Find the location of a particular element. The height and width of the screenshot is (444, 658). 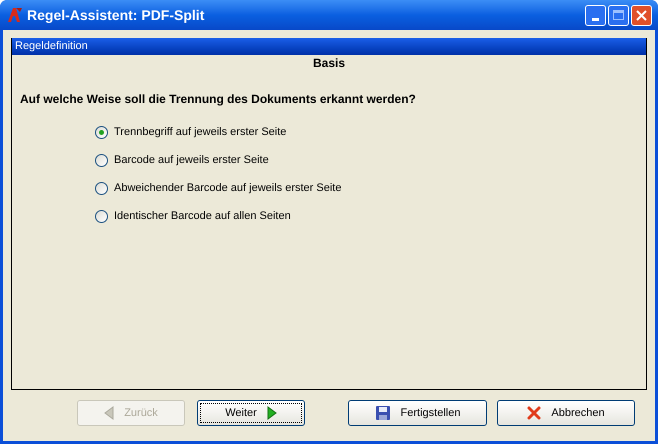

panel-header: Regeldefinition is located at coordinates (329, 46).